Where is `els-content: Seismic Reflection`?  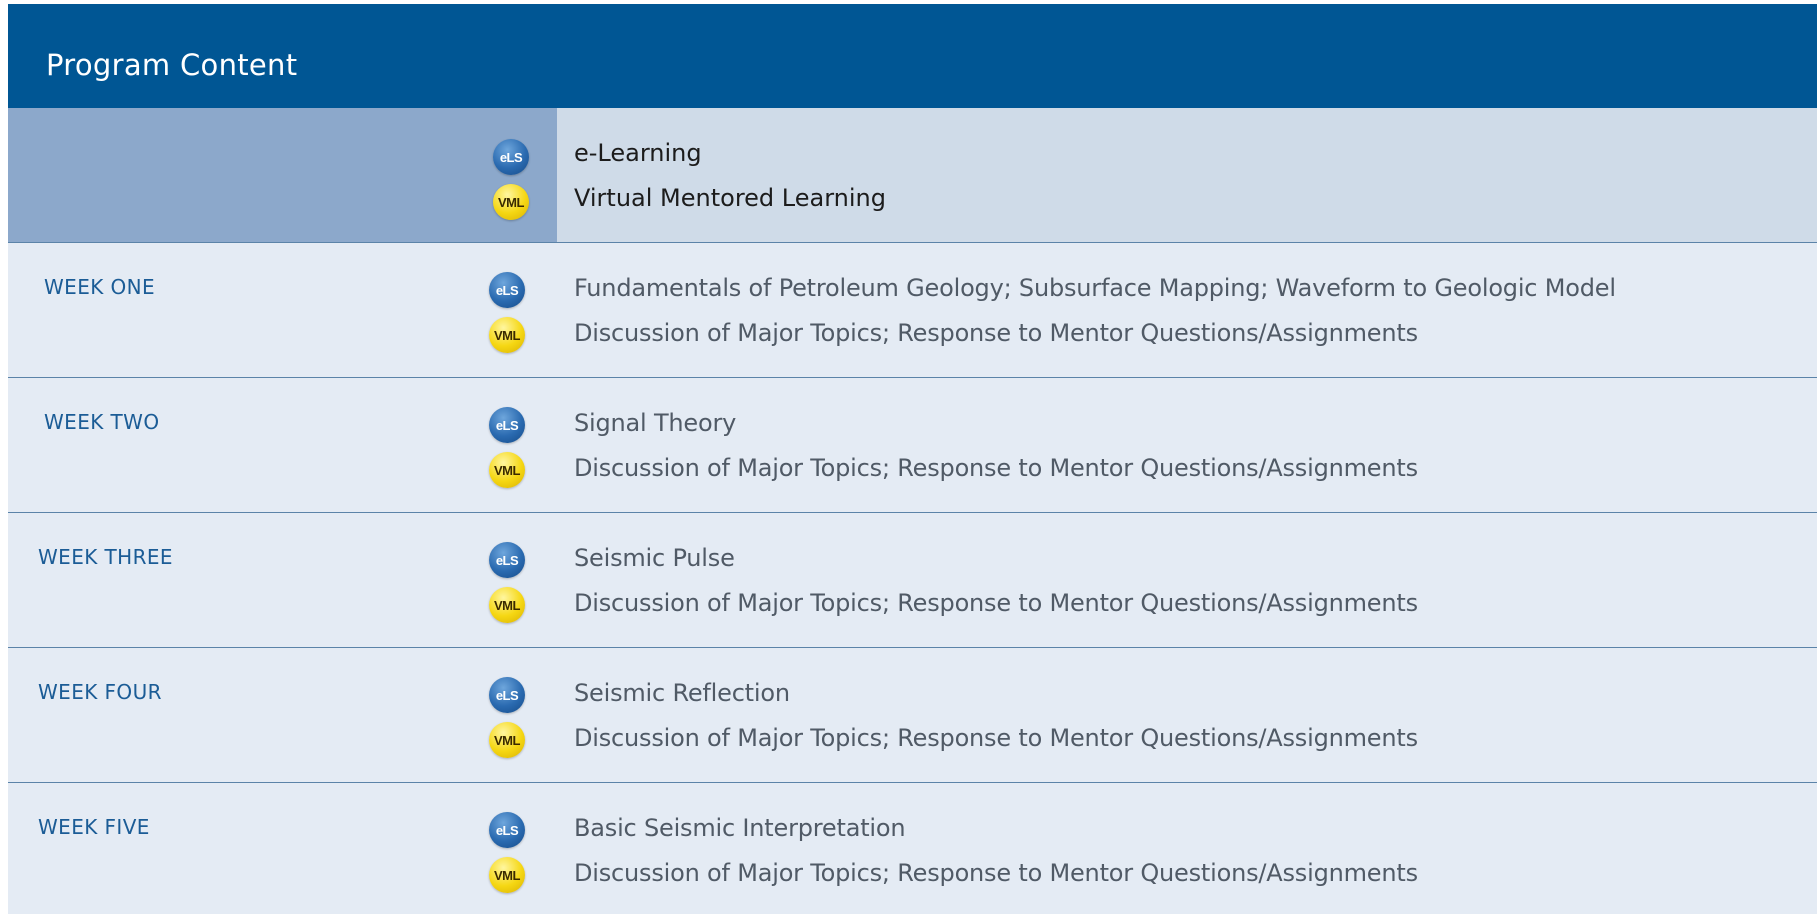 els-content: Seismic Reflection is located at coordinates (682, 693).